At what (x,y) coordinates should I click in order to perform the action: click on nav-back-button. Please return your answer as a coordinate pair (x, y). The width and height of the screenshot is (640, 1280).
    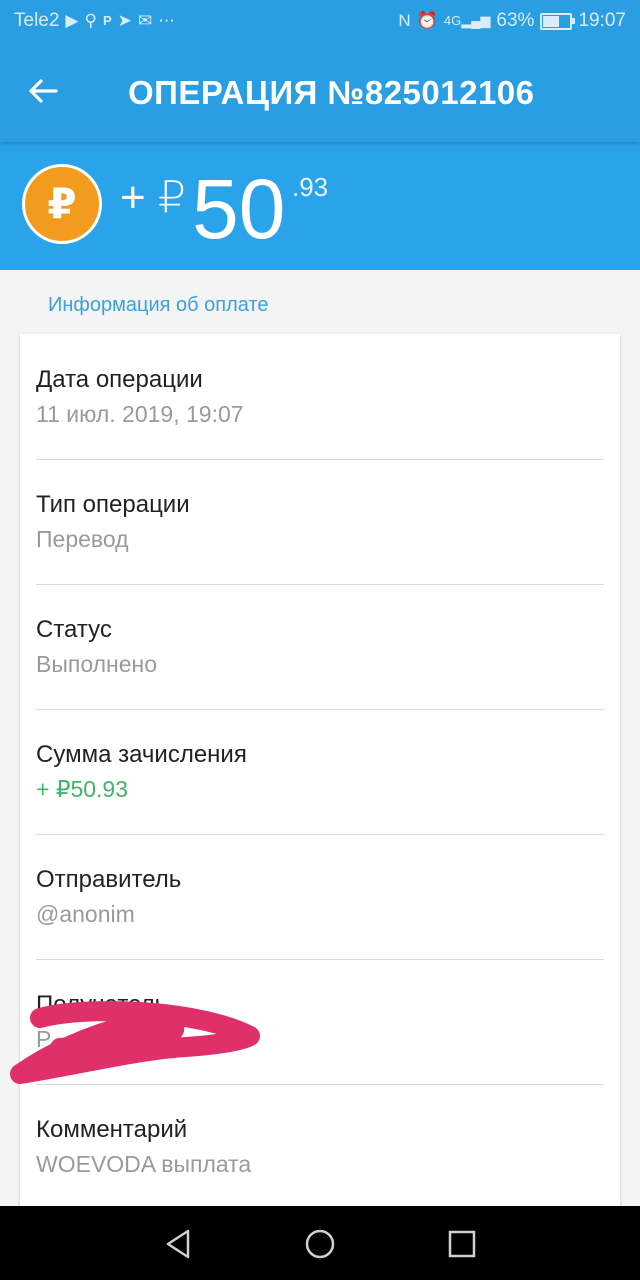
    Looking at the image, I should click on (178, 1244).